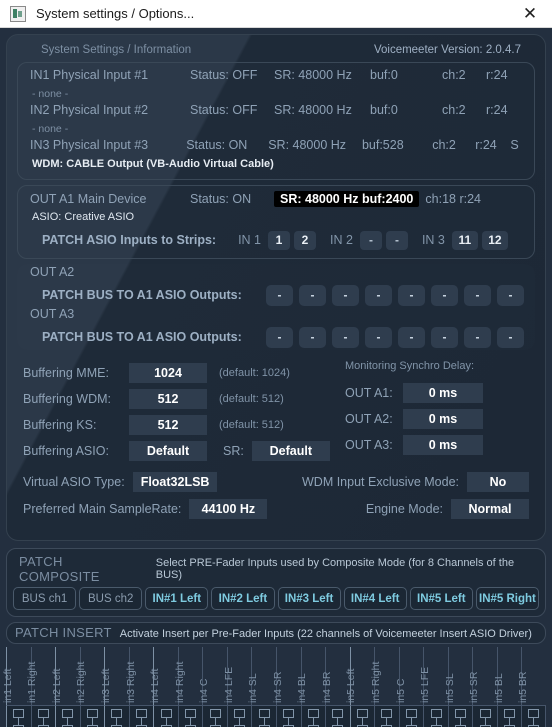  I want to click on insert-column-in5-br: in5 BR, so click(532, 687).